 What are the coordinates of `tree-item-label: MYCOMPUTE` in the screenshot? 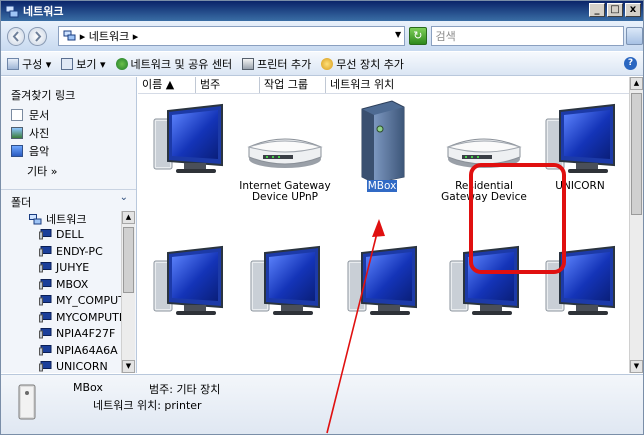 It's located at (88, 317).